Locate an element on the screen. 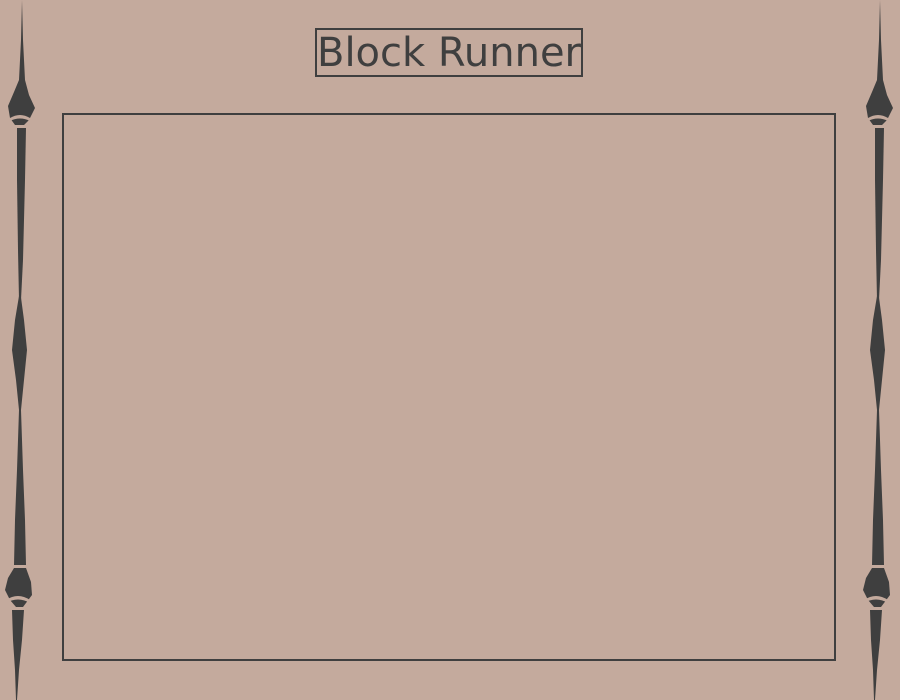 Image resolution: width=900 pixels, height=700 pixels. game-title-text: Block Runner is located at coordinates (449, 52).